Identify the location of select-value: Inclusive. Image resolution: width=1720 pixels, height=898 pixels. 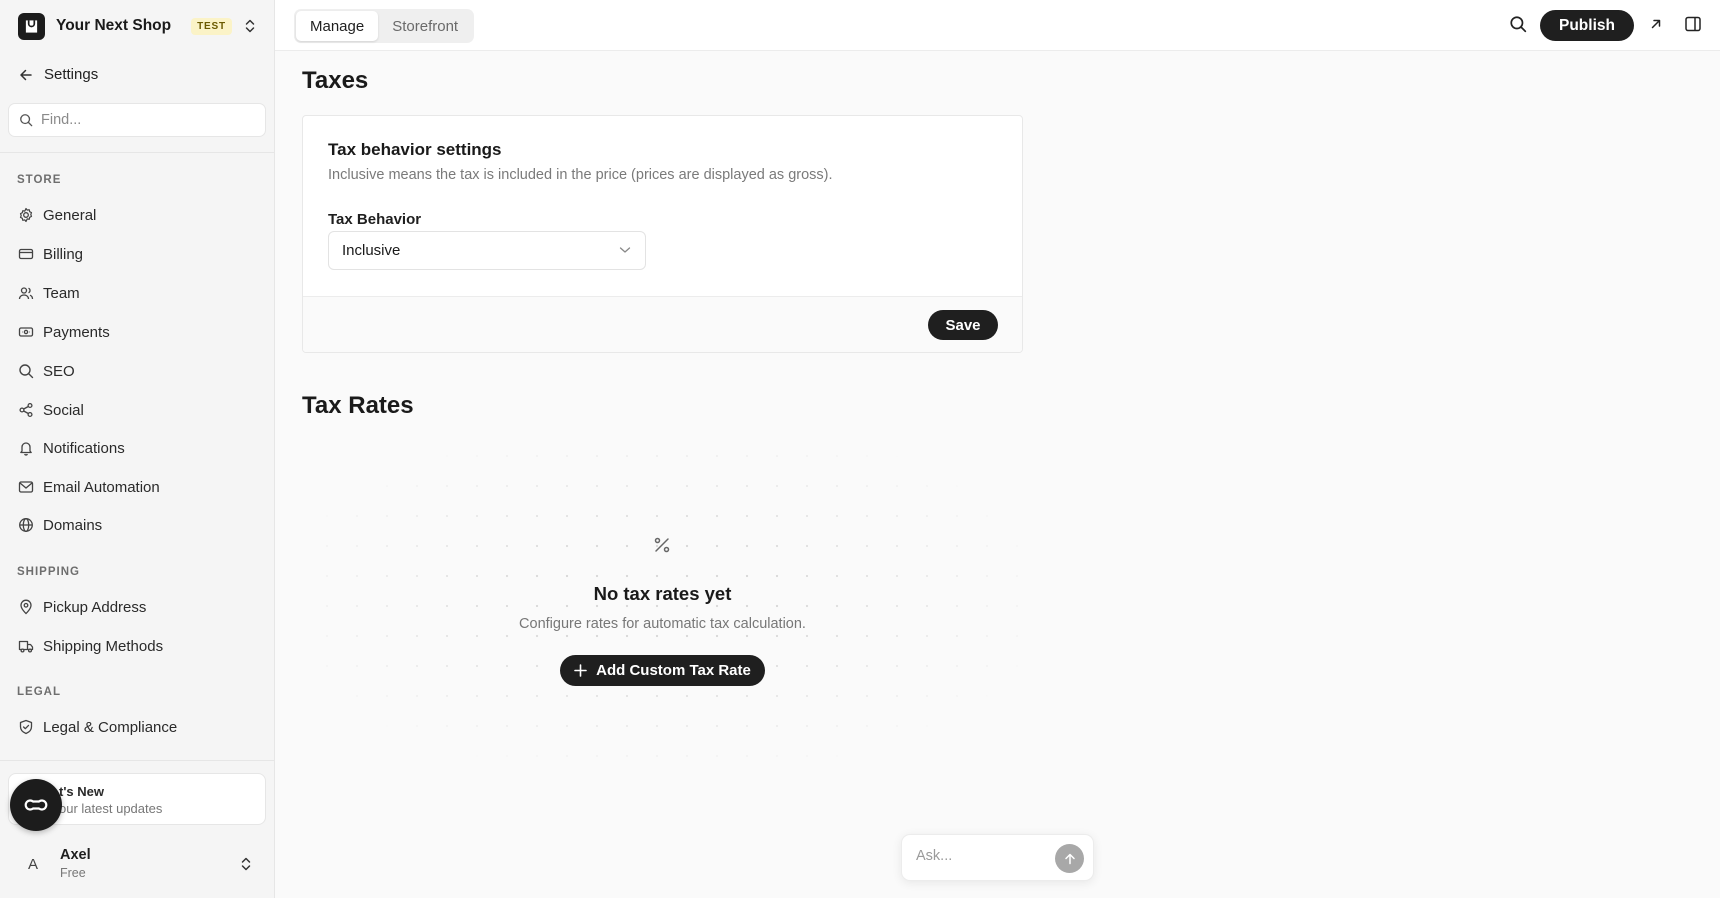
(371, 250).